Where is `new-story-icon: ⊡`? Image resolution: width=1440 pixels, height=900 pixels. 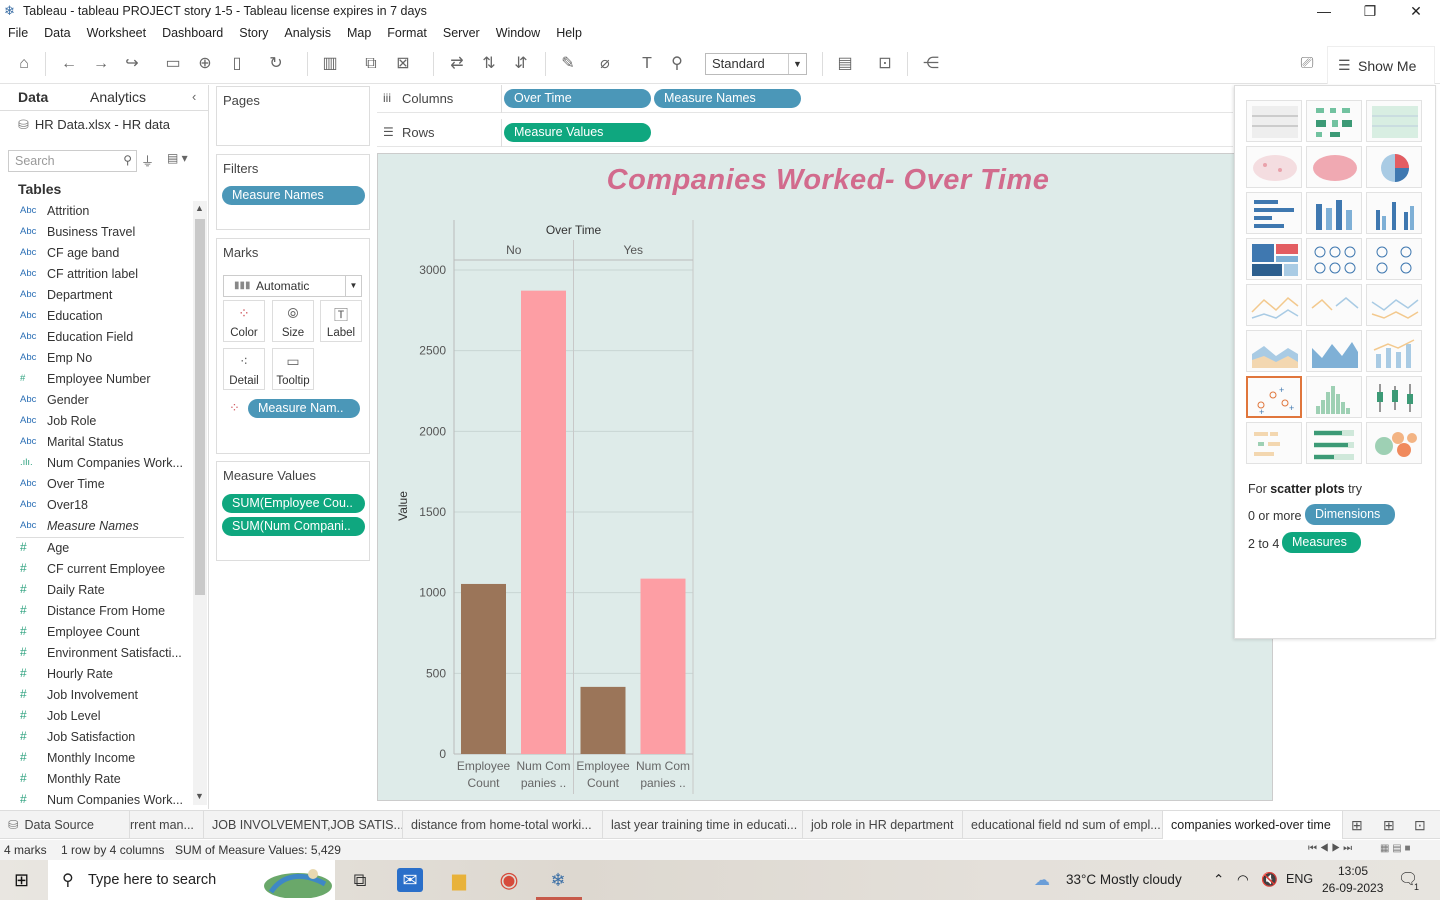
new-story-icon: ⊡ is located at coordinates (1420, 825).